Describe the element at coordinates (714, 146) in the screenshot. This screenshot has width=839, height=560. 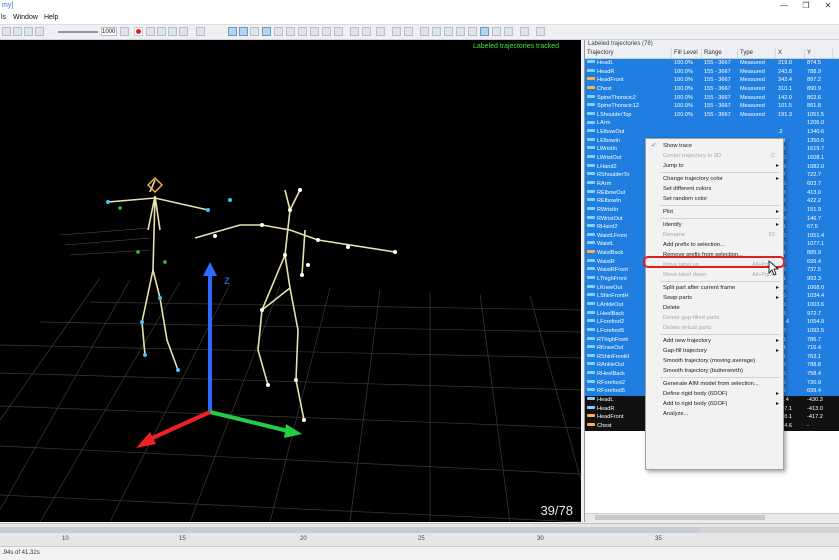
I see `menu-item-show-trace: Show trace ✓` at that location.